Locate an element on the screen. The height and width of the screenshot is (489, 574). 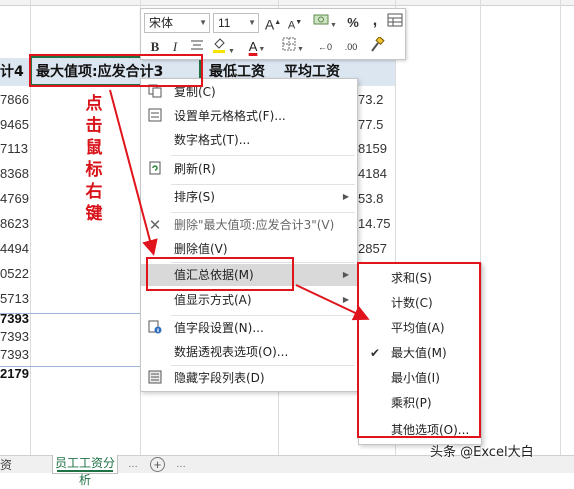
arrow-to-menu is located at coordinates (133, 172).